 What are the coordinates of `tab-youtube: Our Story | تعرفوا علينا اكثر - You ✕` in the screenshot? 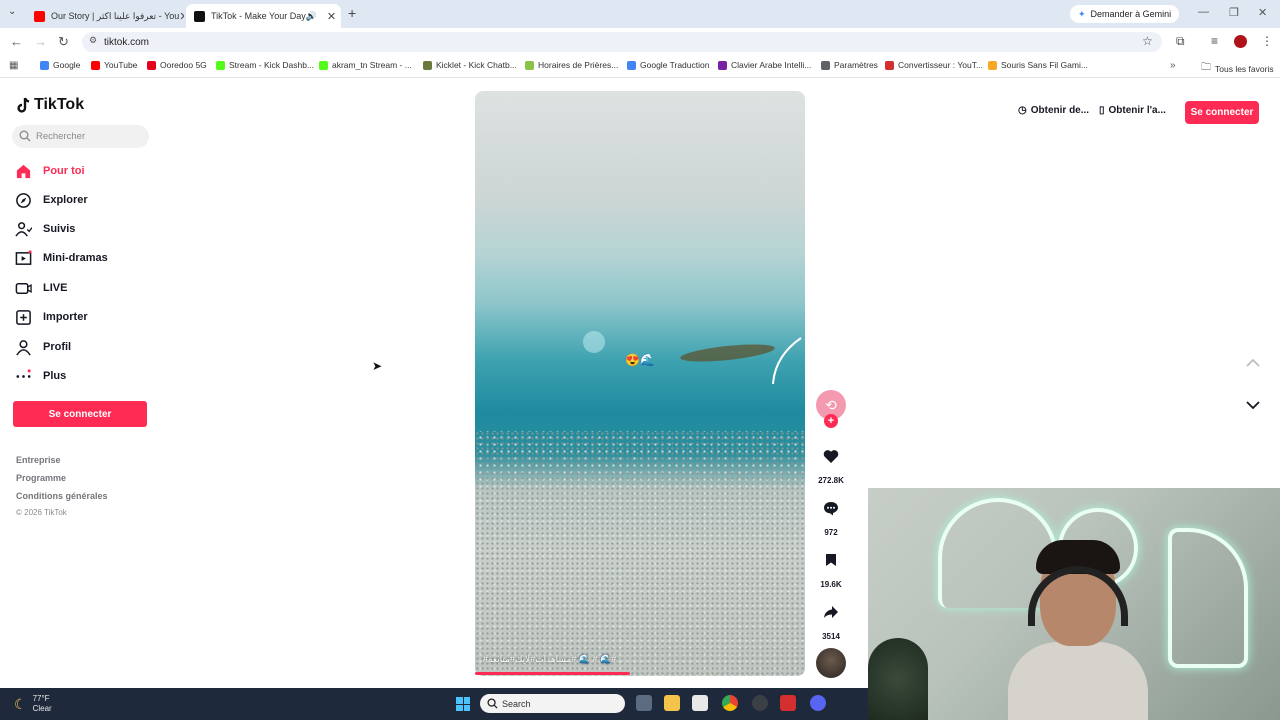 It's located at (105, 16).